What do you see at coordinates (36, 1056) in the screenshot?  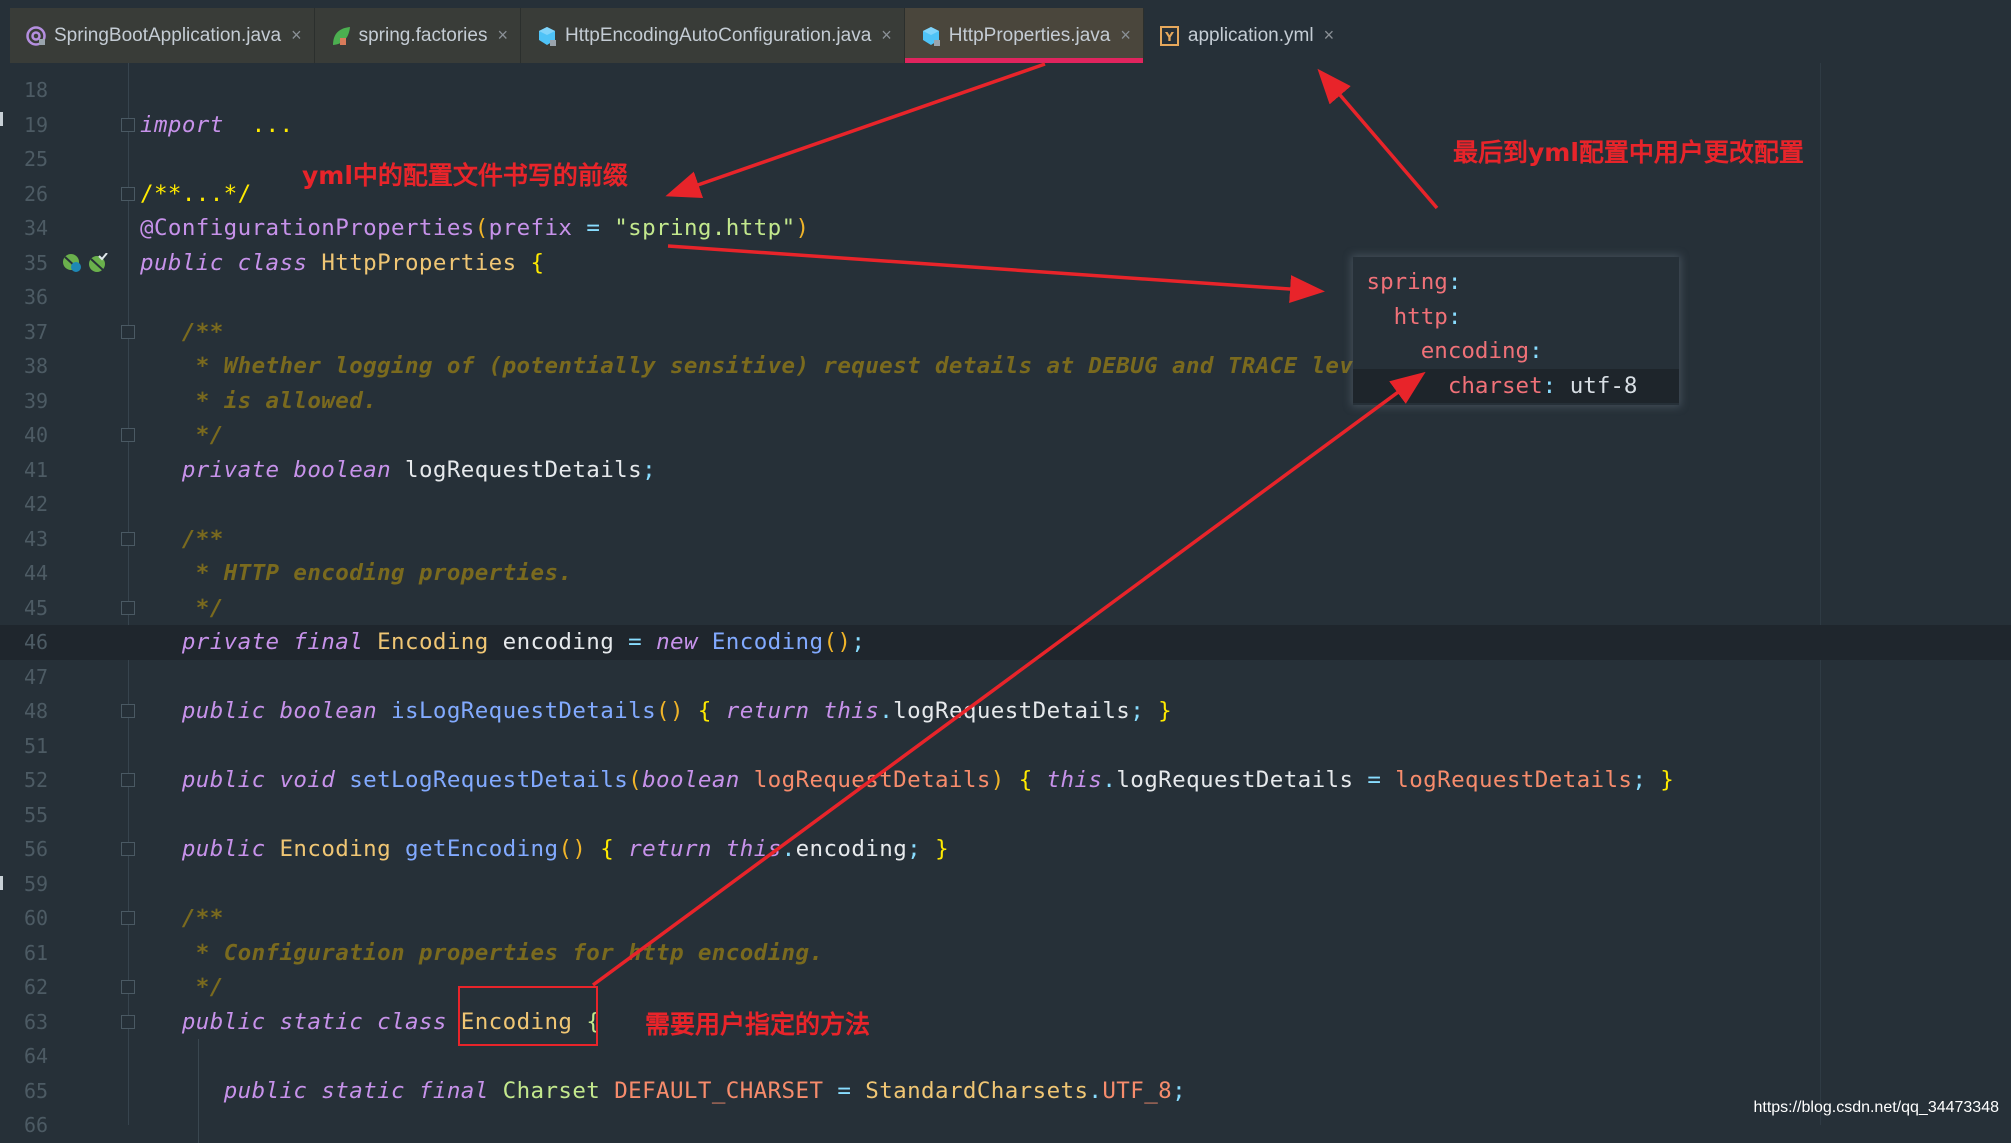 I see `line-number: 64` at bounding box center [36, 1056].